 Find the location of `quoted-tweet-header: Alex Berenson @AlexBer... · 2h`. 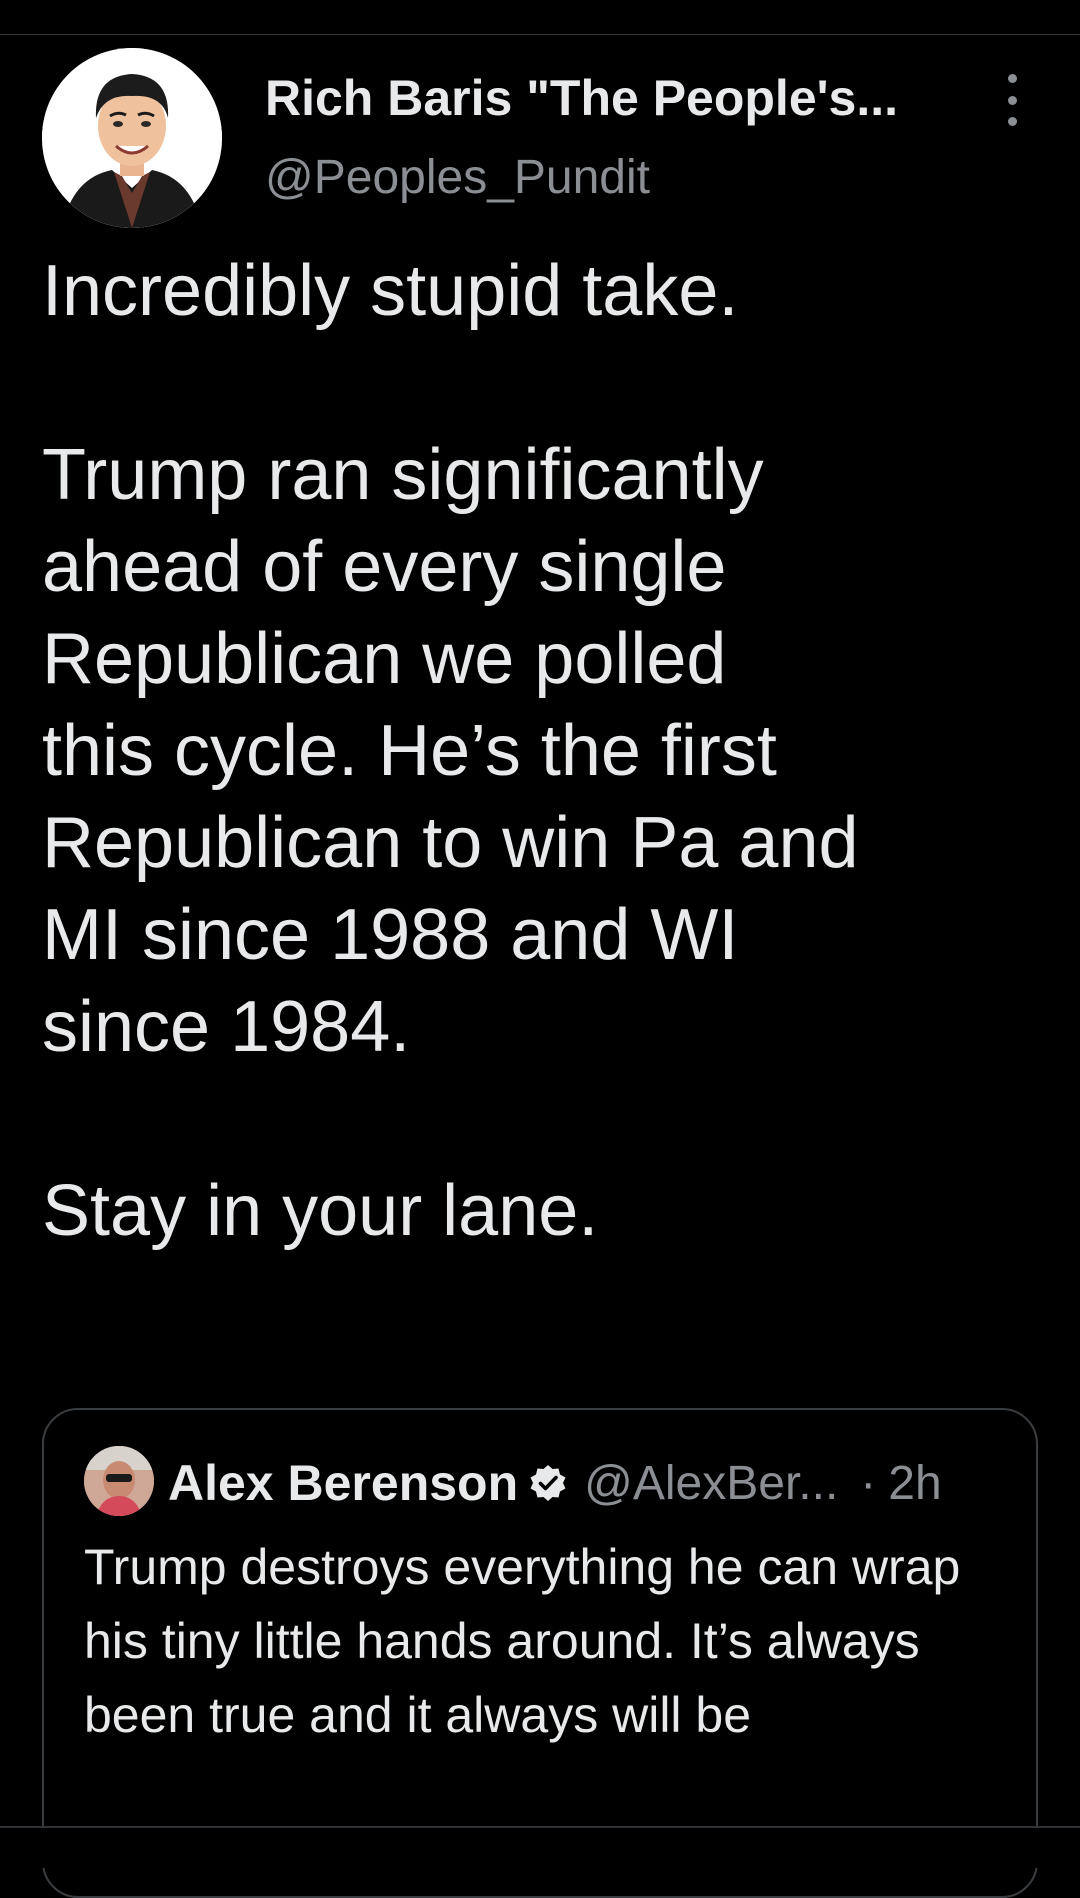

quoted-tweet-header: Alex Berenson @AlexBer... · 2h is located at coordinates (555, 1483).